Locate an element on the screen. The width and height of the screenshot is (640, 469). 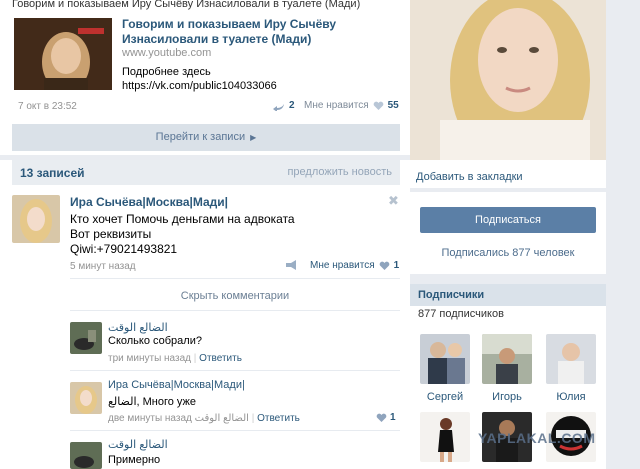
post-text-line: Вот реквизиты is located at coordinates (111, 234).